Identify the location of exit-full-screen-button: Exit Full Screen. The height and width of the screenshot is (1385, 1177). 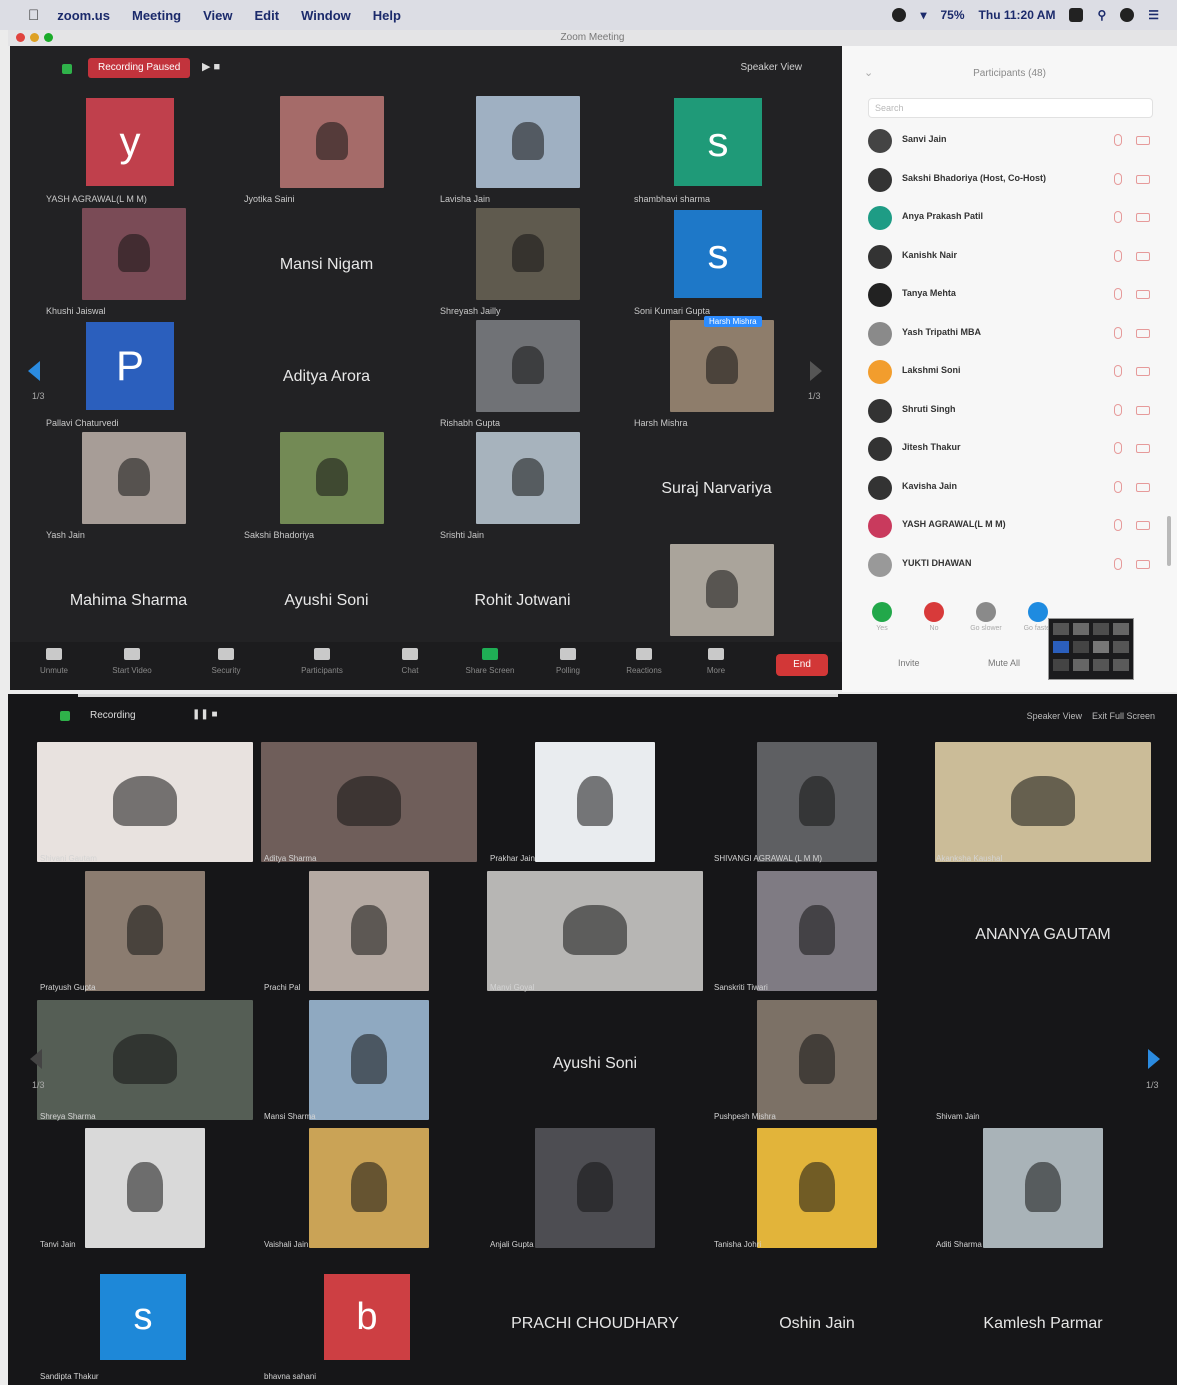
(1123, 716).